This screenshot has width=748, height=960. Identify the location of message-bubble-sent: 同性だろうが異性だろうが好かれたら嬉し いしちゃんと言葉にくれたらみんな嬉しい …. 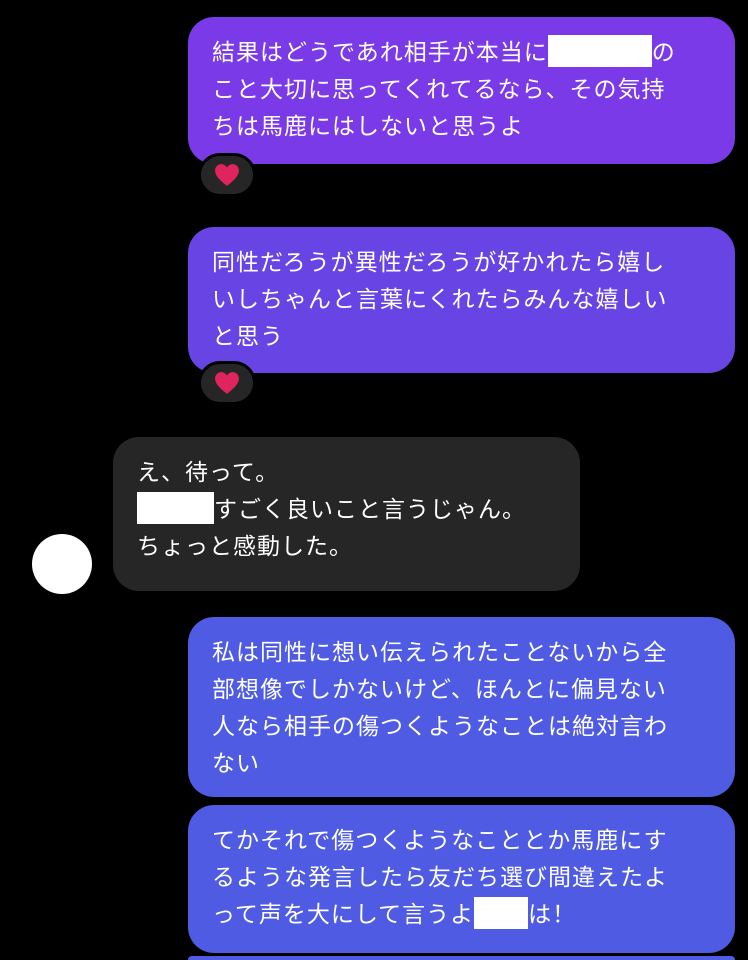
(461, 300).